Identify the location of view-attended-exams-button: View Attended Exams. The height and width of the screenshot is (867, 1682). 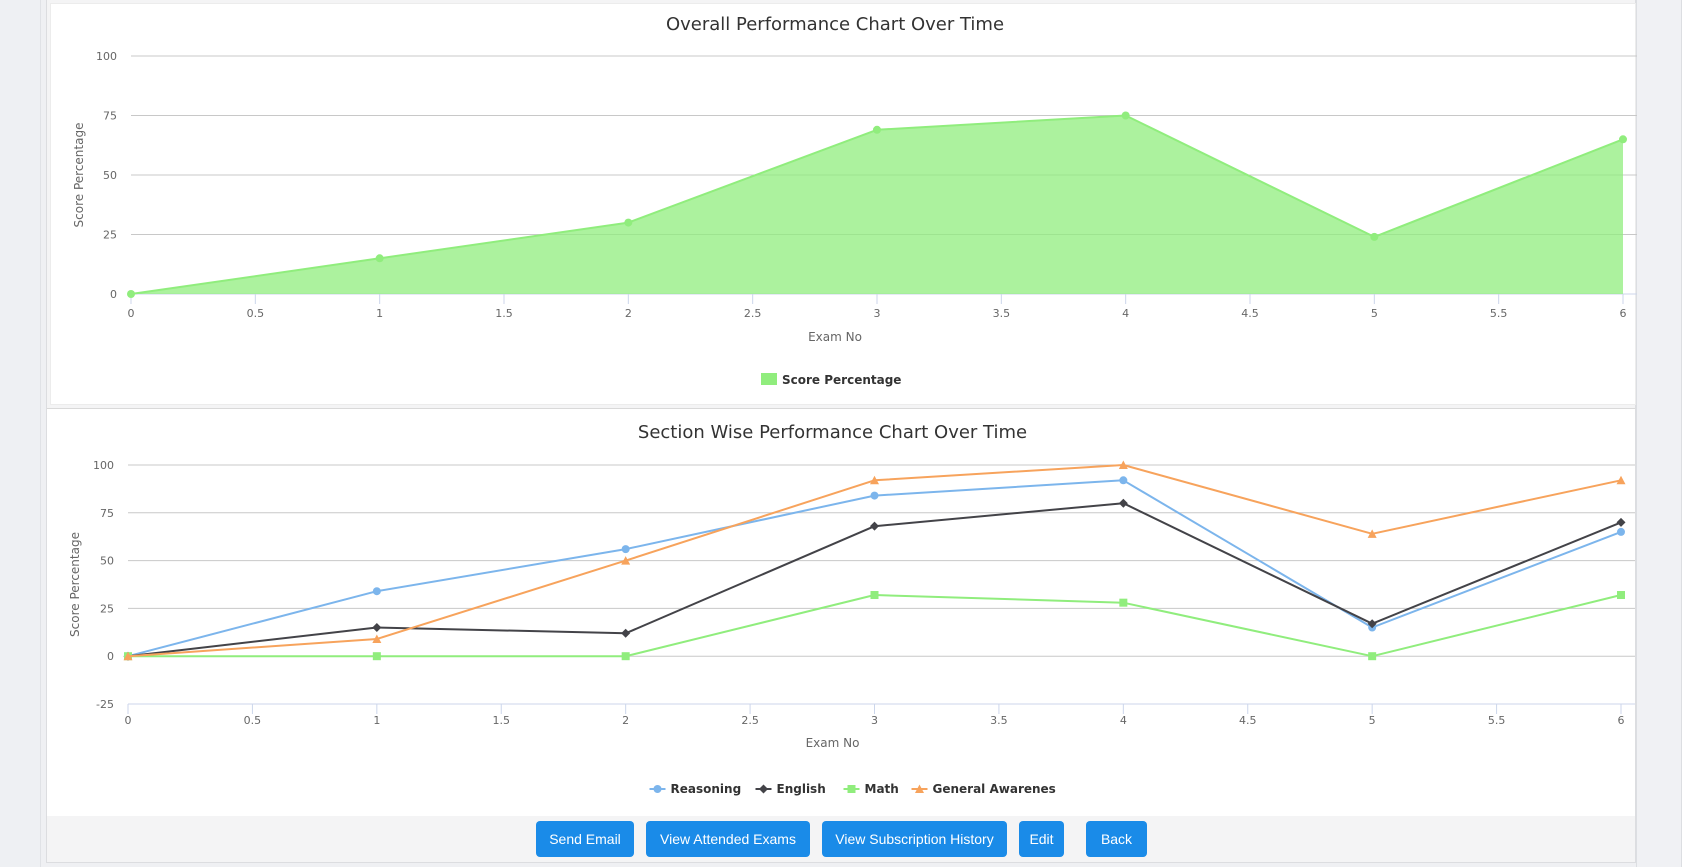
(728, 839).